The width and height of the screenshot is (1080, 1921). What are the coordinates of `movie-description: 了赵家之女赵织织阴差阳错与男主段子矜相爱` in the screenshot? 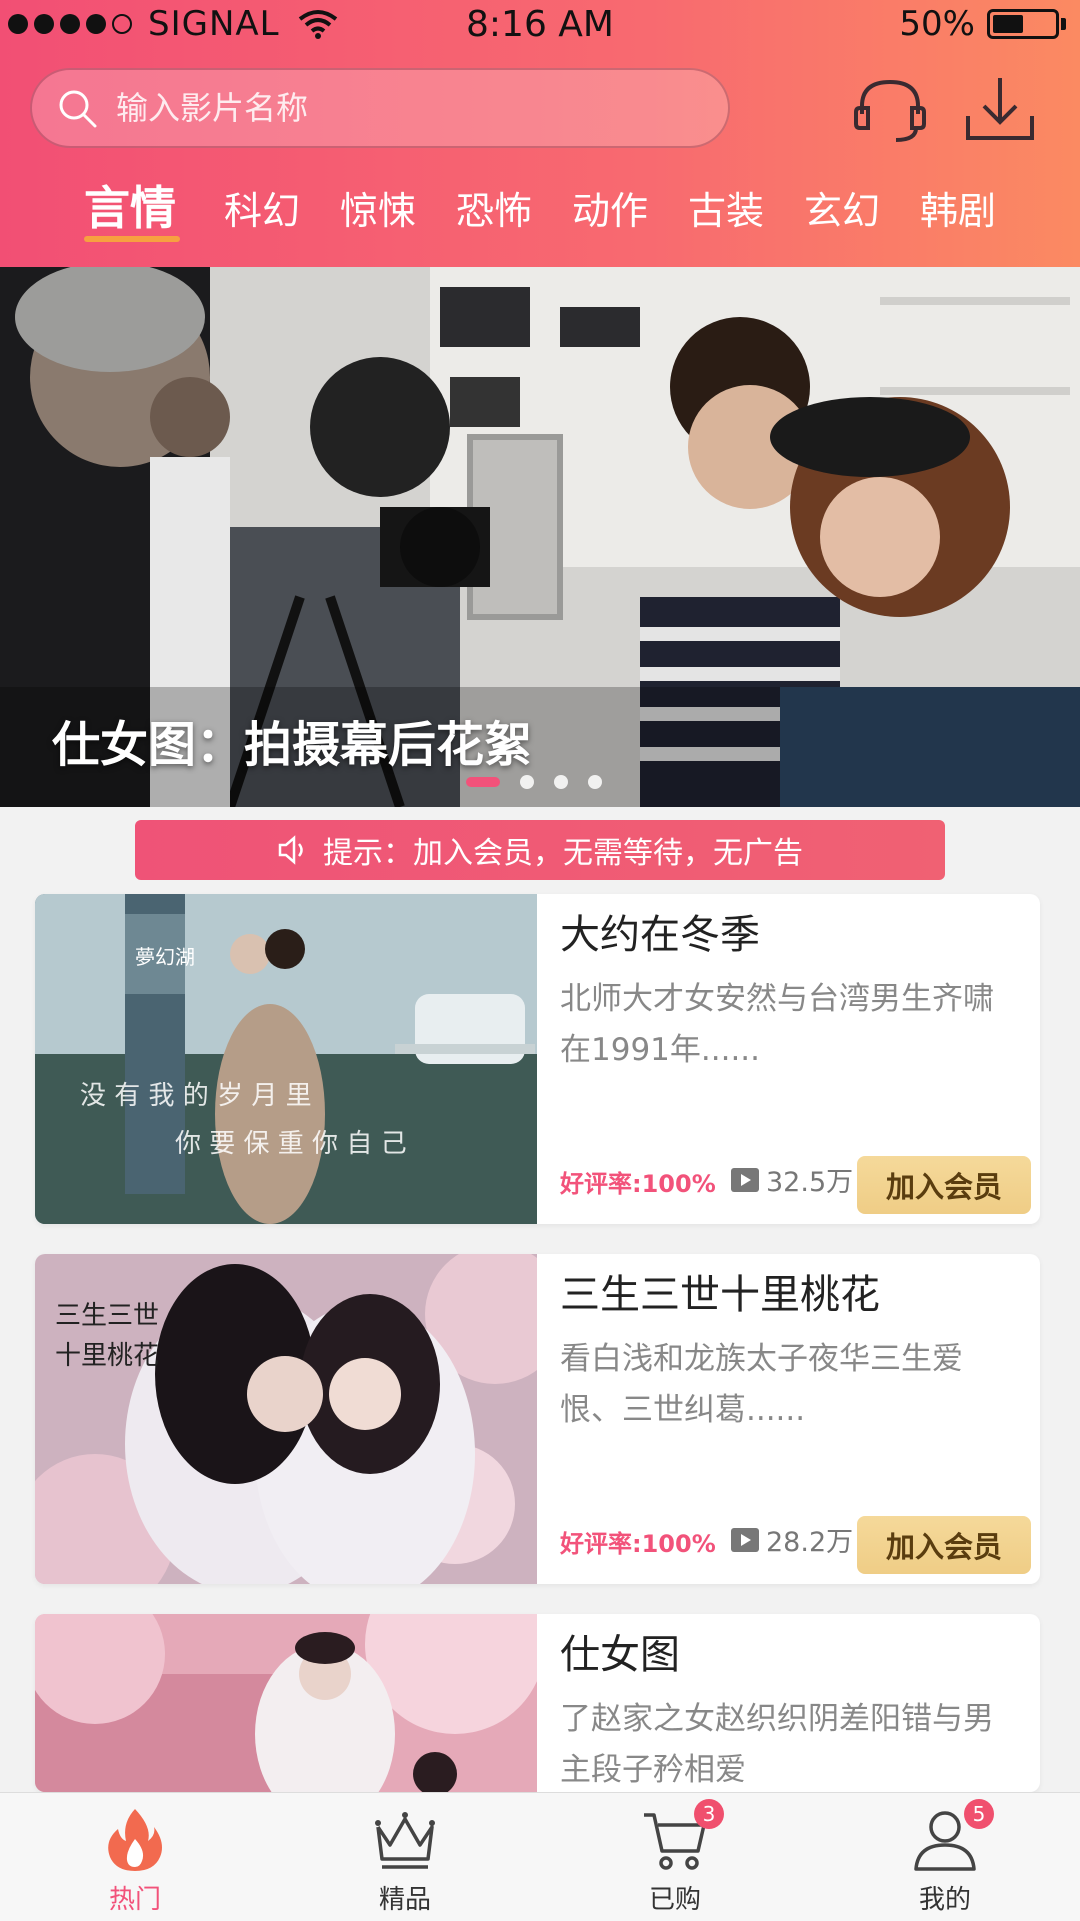 It's located at (777, 1744).